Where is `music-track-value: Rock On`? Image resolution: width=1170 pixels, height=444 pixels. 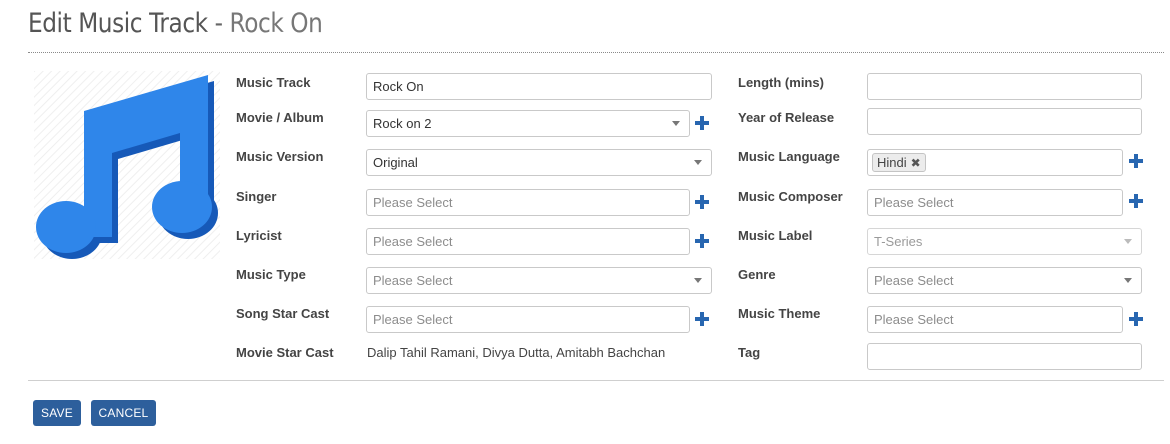 music-track-value: Rock On is located at coordinates (398, 86).